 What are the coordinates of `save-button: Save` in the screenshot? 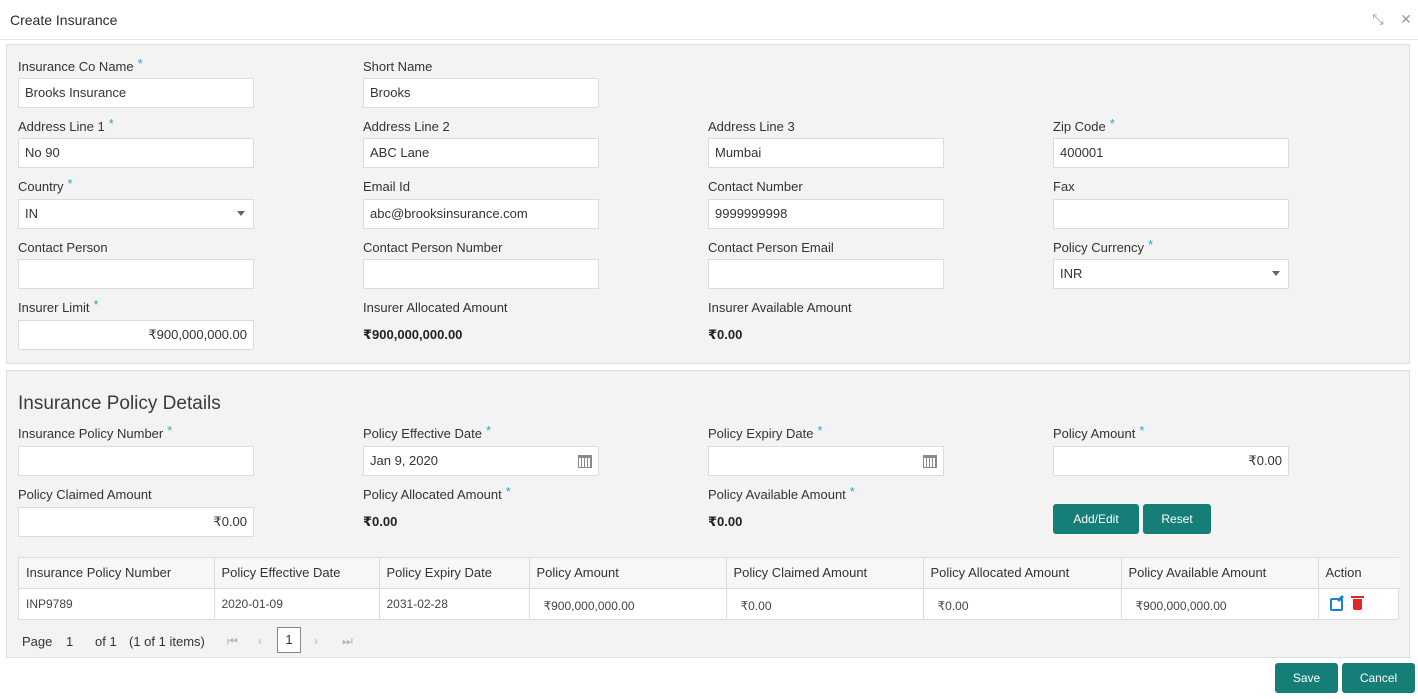 It's located at (1306, 678).